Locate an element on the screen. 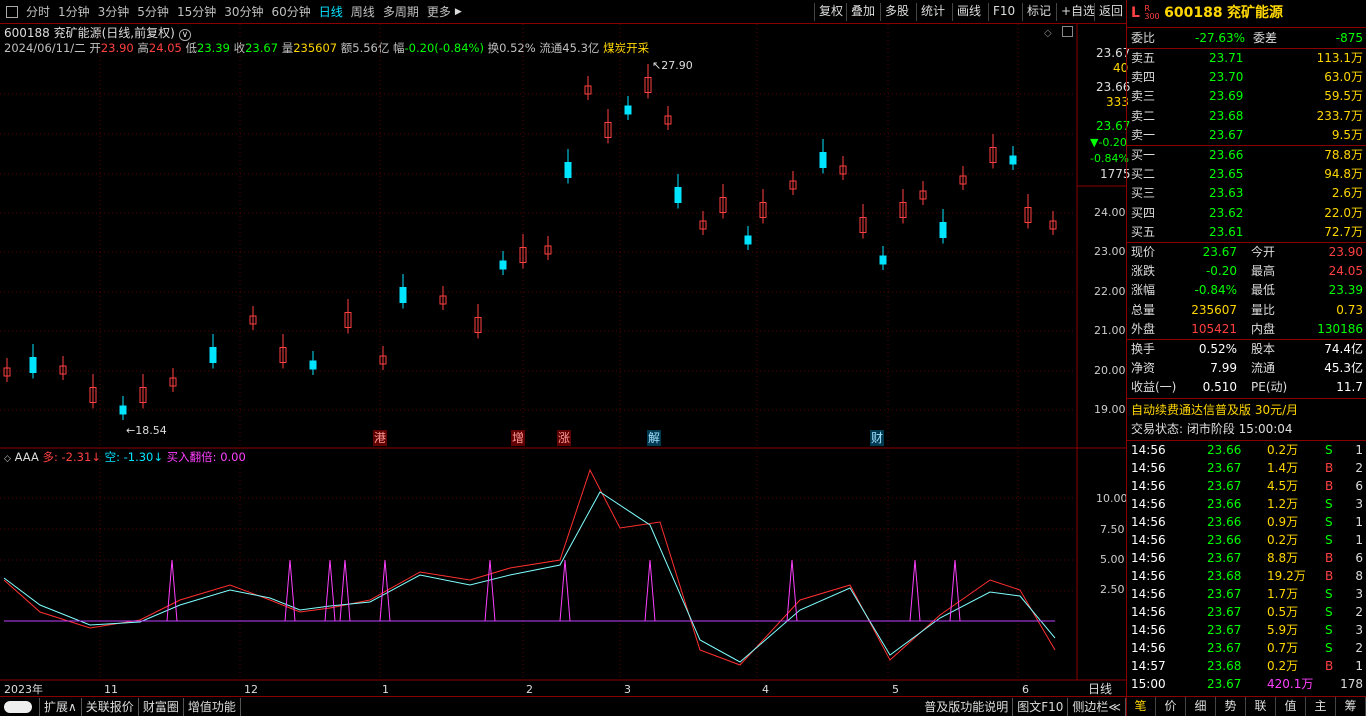 The image size is (1366, 716). tick-count: 6 is located at coordinates (1359, 486).